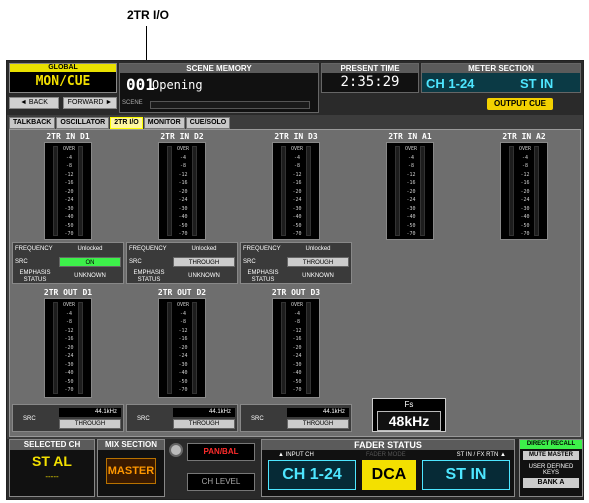  I want to click on fs-display: Fs 48kHz, so click(409, 415).